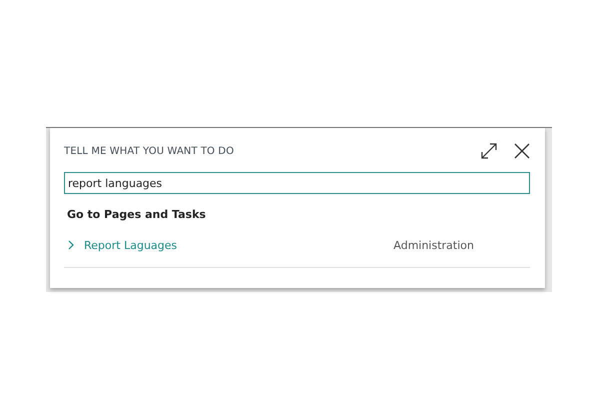 This screenshot has height=420, width=600. What do you see at coordinates (149, 151) in the screenshot?
I see `dialog-title: TELL ME WHAT YOU WANT TO DO` at bounding box center [149, 151].